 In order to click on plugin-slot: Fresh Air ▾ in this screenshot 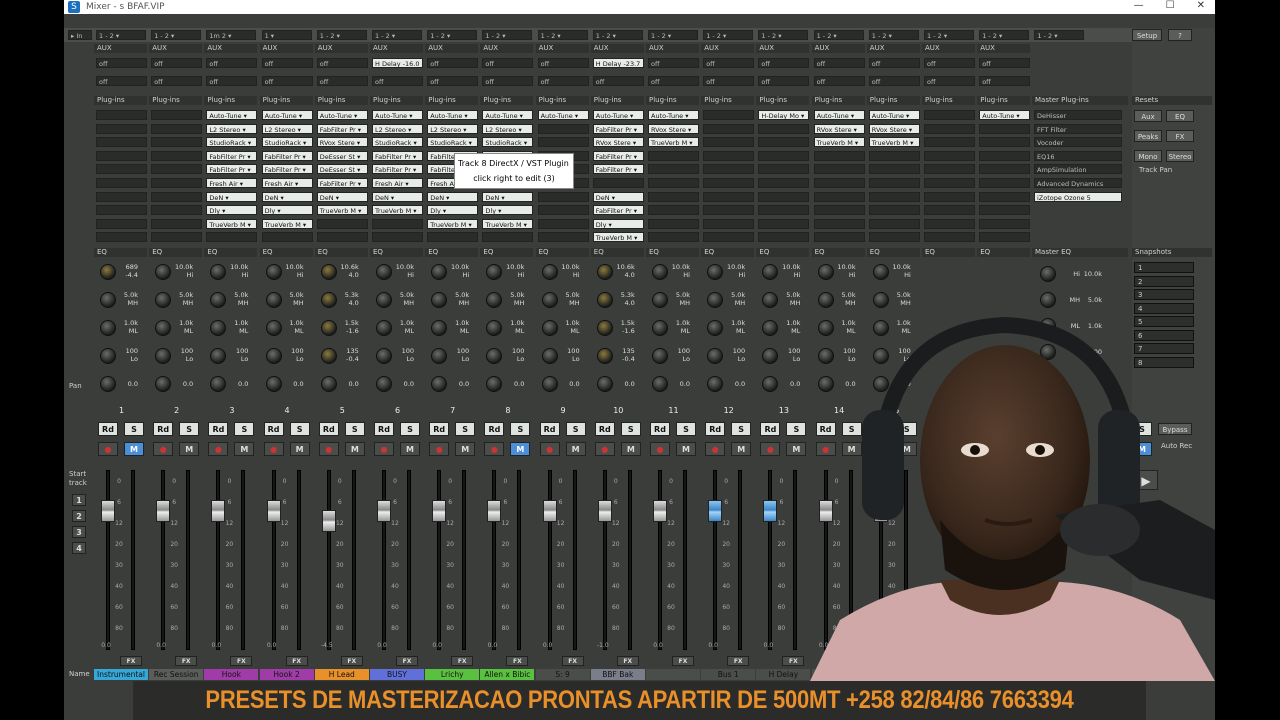, I will do `click(232, 183)`.